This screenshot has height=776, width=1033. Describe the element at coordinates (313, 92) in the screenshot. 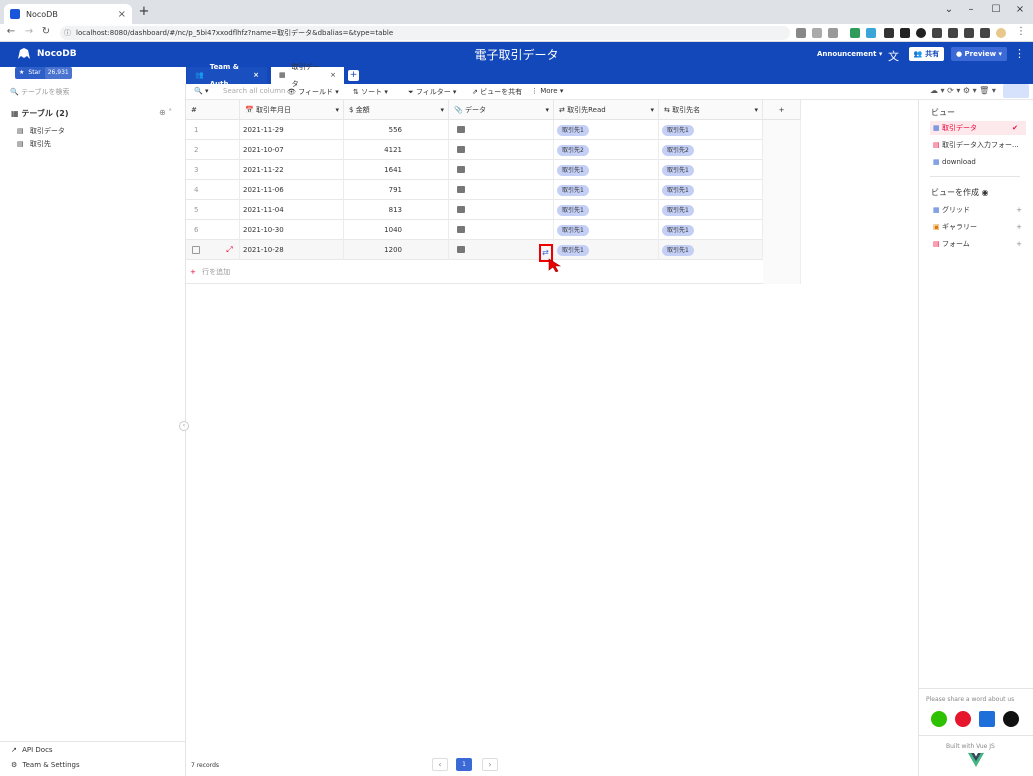

I see `fields-button: 👁 フィールド ▾` at that location.